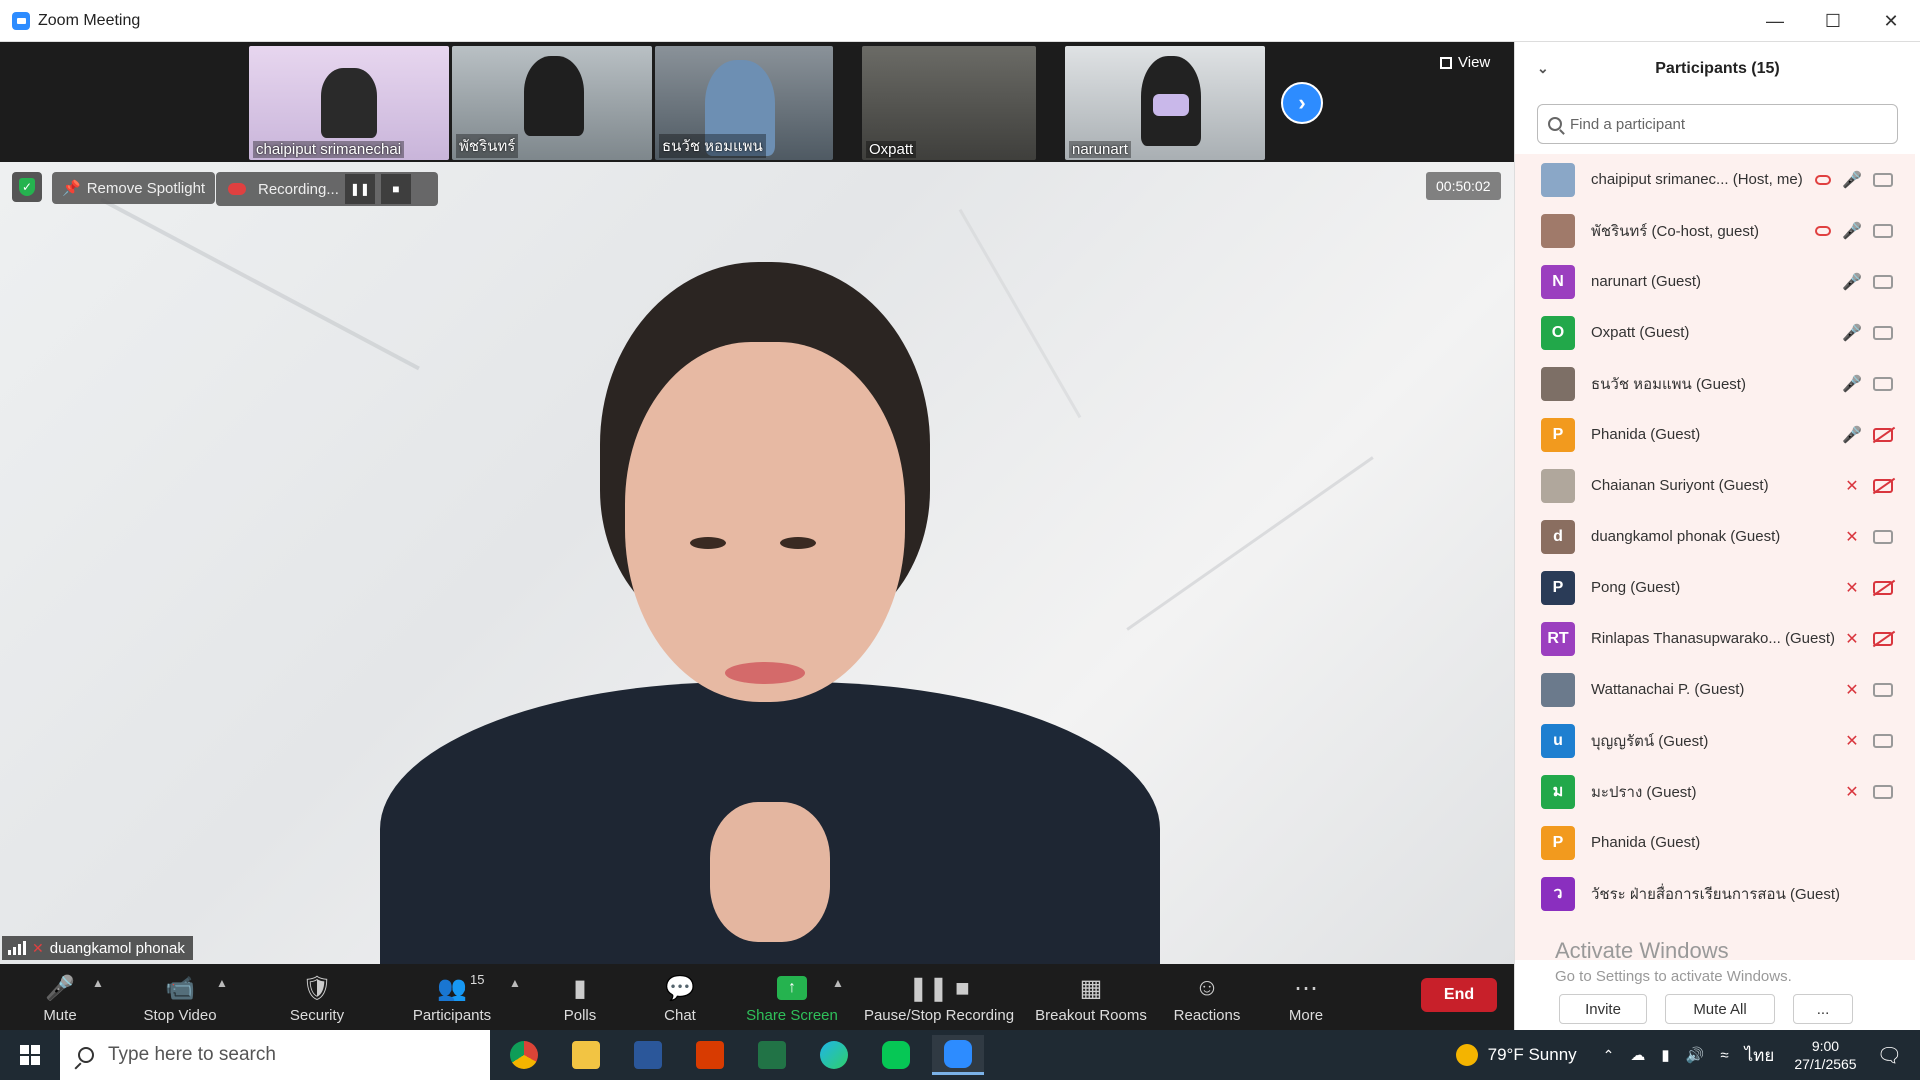 The width and height of the screenshot is (1920, 1080). What do you see at coordinates (1695, 1055) in the screenshot?
I see `speaker-icon: 🔊` at bounding box center [1695, 1055].